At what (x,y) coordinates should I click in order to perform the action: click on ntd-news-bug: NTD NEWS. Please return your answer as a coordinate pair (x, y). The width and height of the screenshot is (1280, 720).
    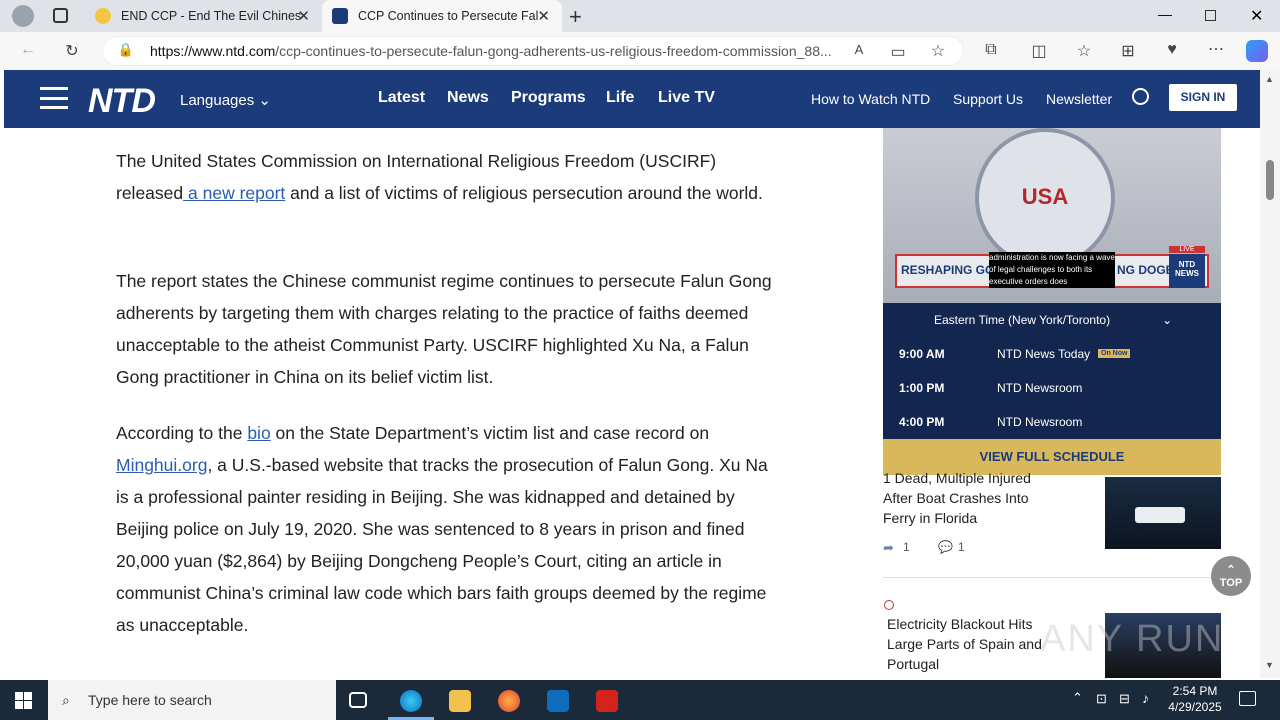
    Looking at the image, I should click on (1187, 271).